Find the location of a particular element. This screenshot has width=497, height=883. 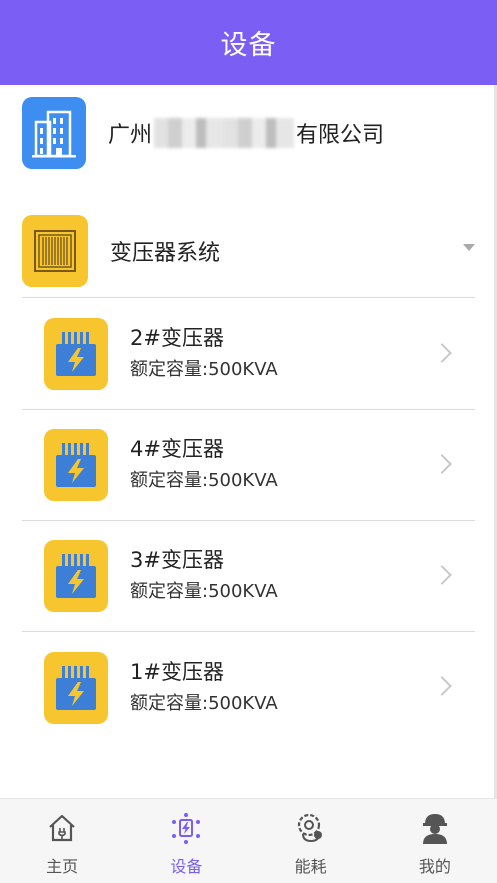

tab-label: 我的 is located at coordinates (434, 866).